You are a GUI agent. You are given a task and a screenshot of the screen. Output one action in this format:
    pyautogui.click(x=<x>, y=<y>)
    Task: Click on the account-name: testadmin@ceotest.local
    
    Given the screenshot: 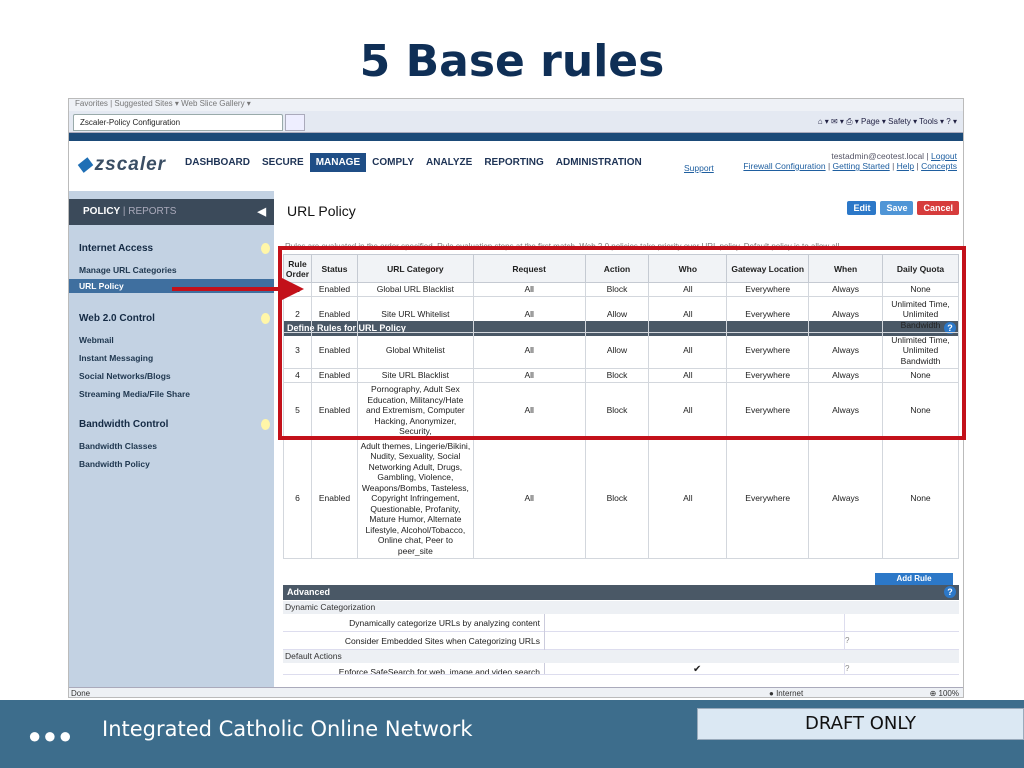 What is the action you would take?
    pyautogui.click(x=878, y=156)
    